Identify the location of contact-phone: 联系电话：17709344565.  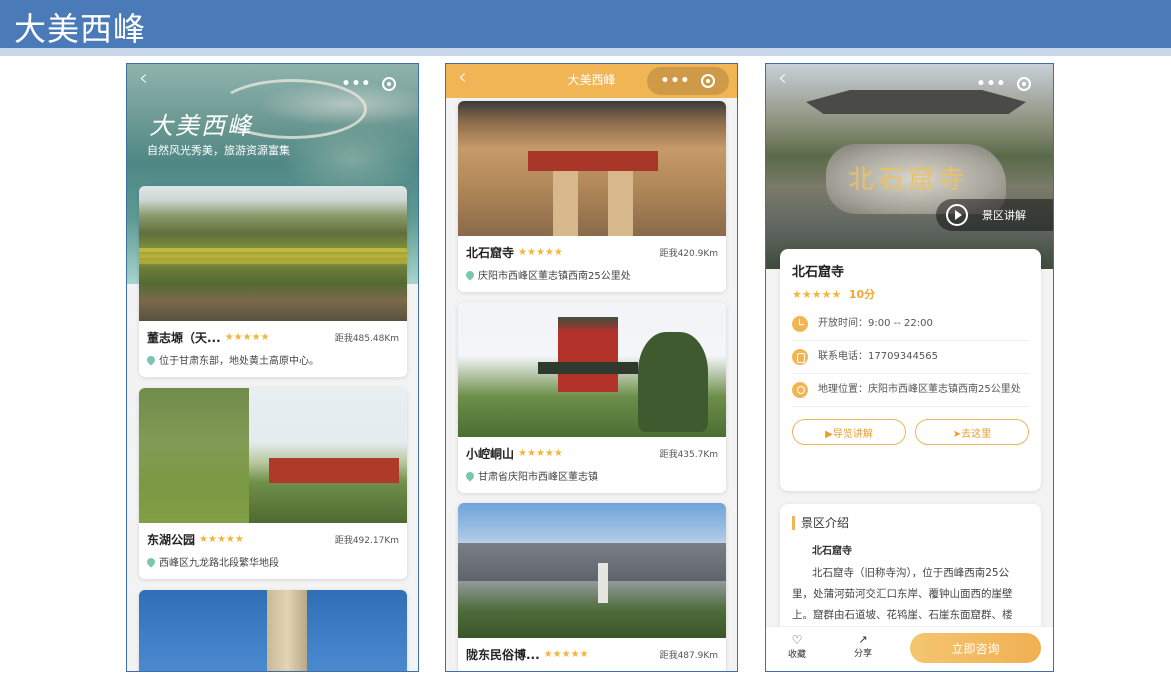
(878, 357).